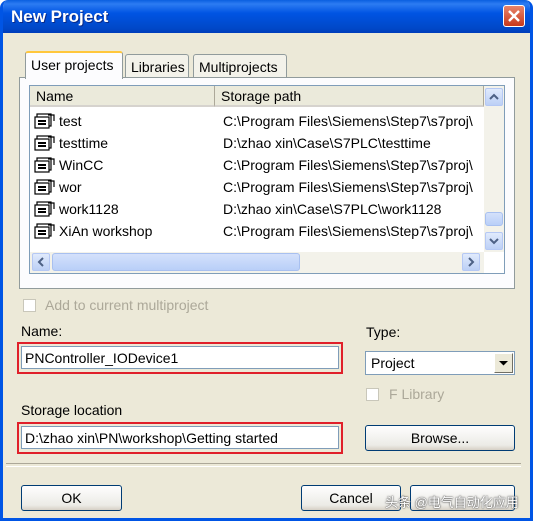 The height and width of the screenshot is (521, 533). What do you see at coordinates (332, 209) in the screenshot?
I see `project-storage-path: D:\zhao xin\Case\S7PLC\work1128` at bounding box center [332, 209].